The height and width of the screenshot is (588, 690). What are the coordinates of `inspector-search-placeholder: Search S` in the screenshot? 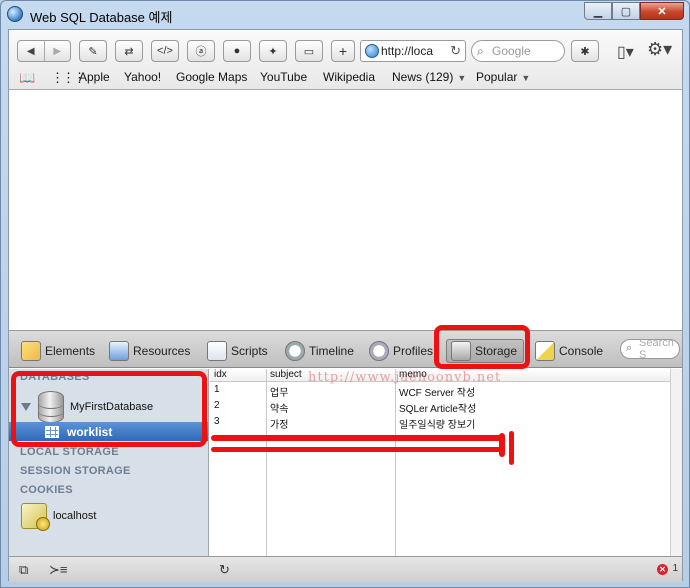 It's located at (656, 349).